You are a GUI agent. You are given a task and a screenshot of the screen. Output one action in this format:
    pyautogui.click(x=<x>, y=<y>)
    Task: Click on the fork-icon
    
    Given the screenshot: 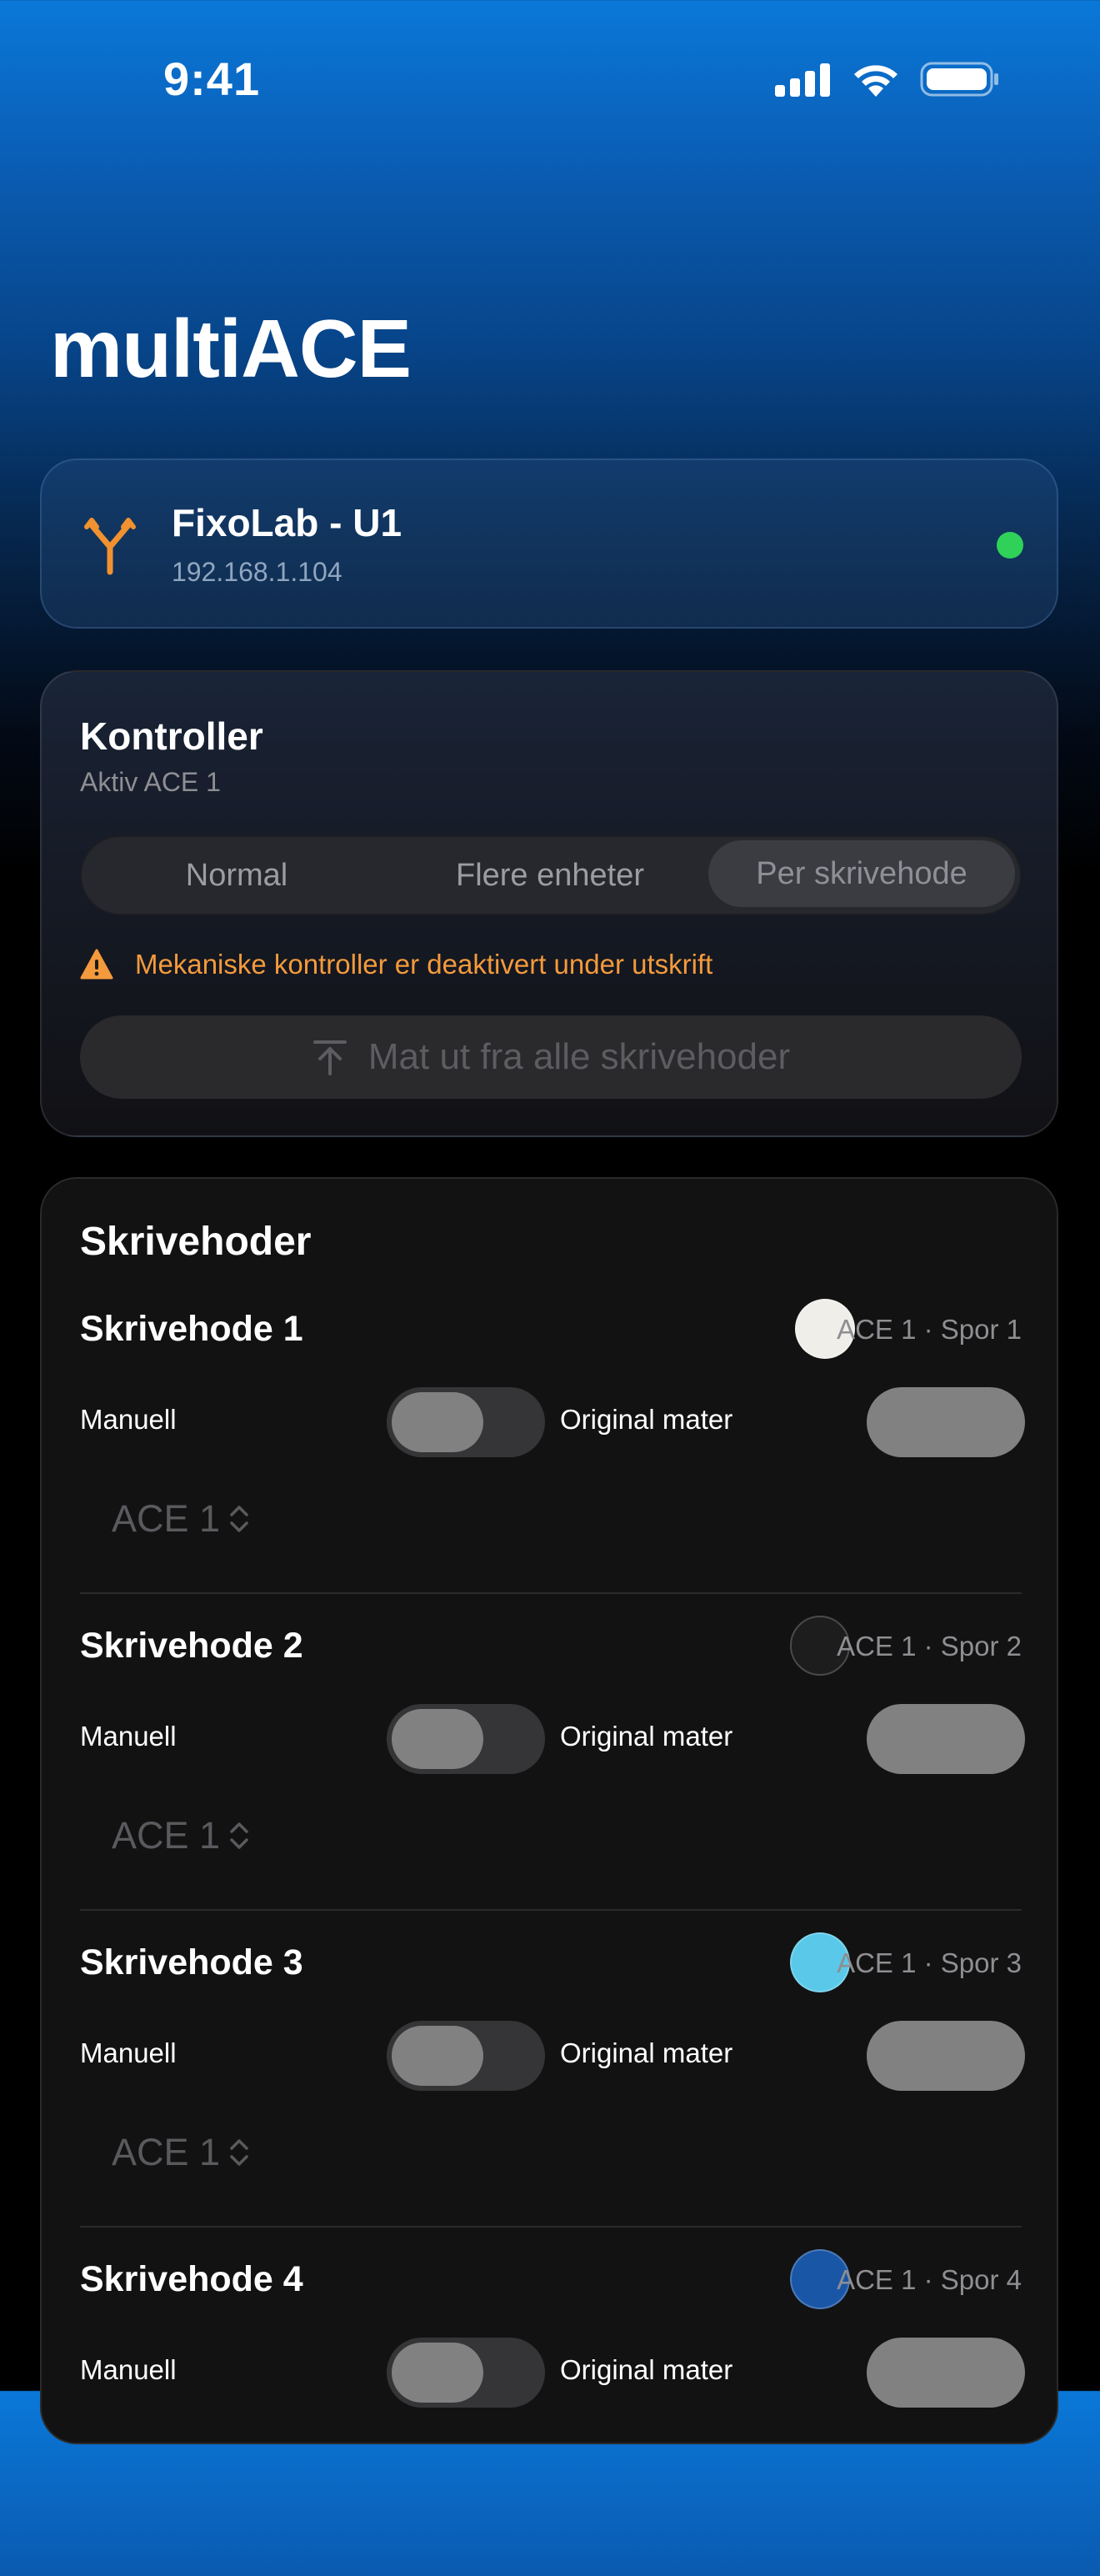 What is the action you would take?
    pyautogui.click(x=110, y=546)
    